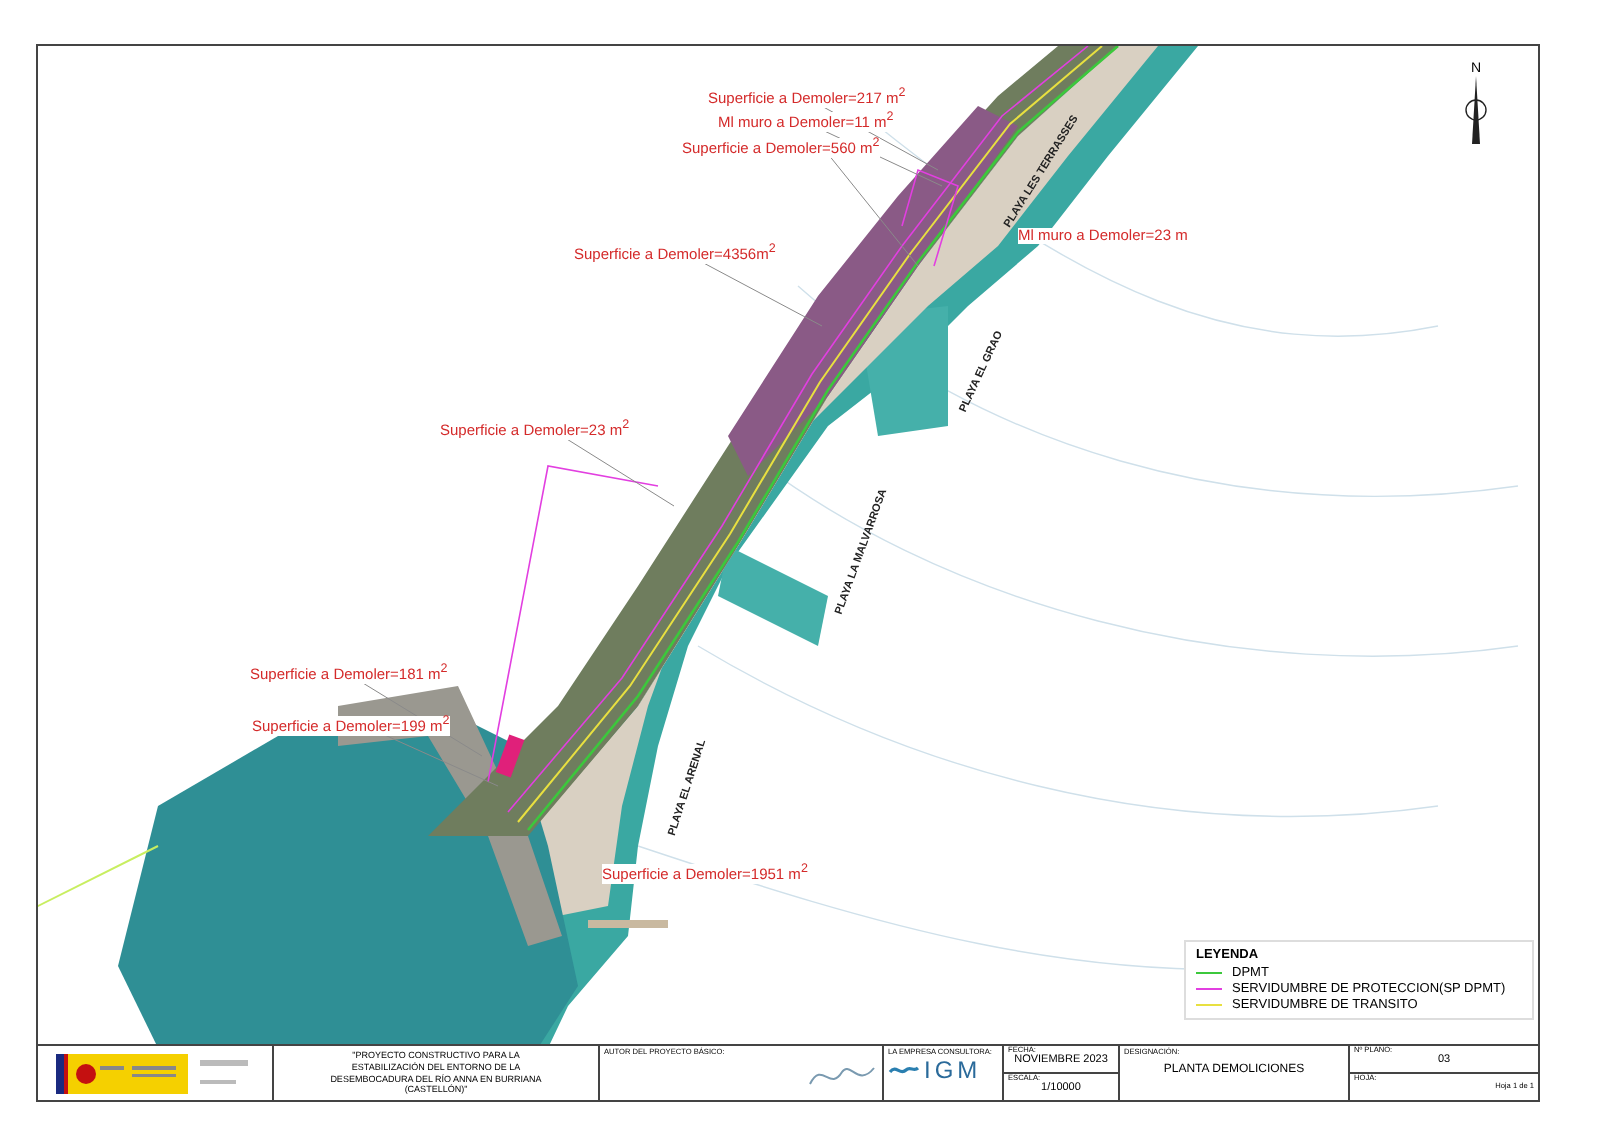 Image resolution: width=1600 pixels, height=1130 pixels. I want to click on company-name: IGM, so click(953, 1070).